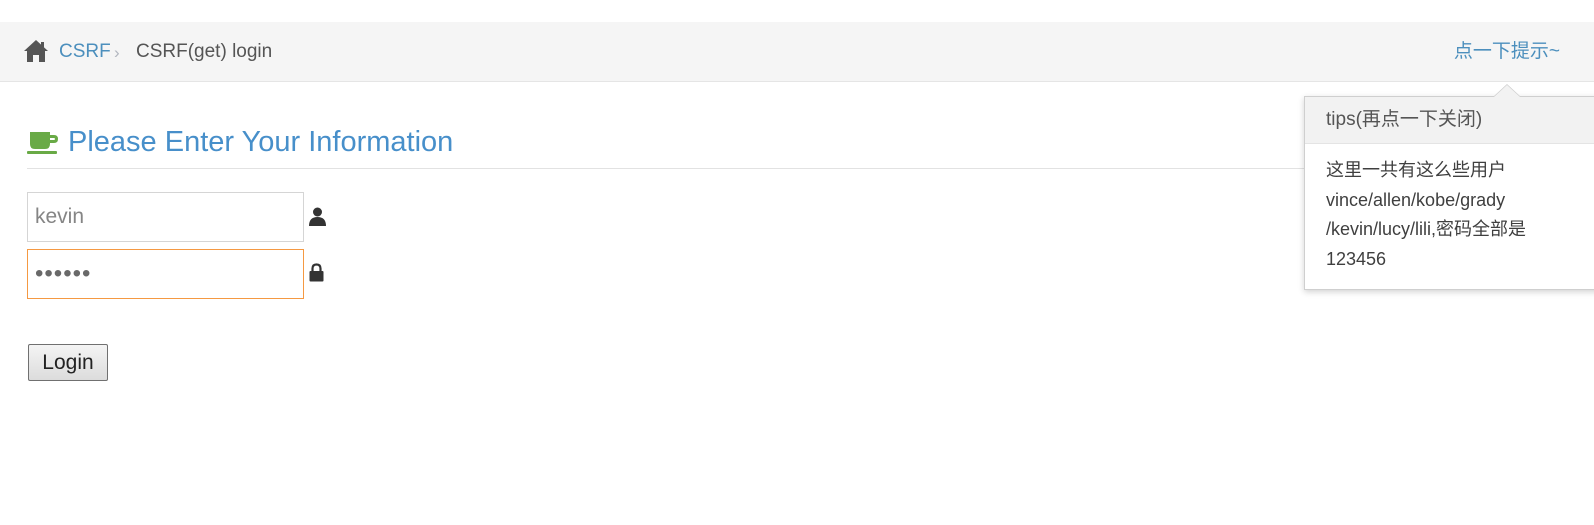 The image size is (1594, 525). I want to click on coffee-cup-icon, so click(42, 143).